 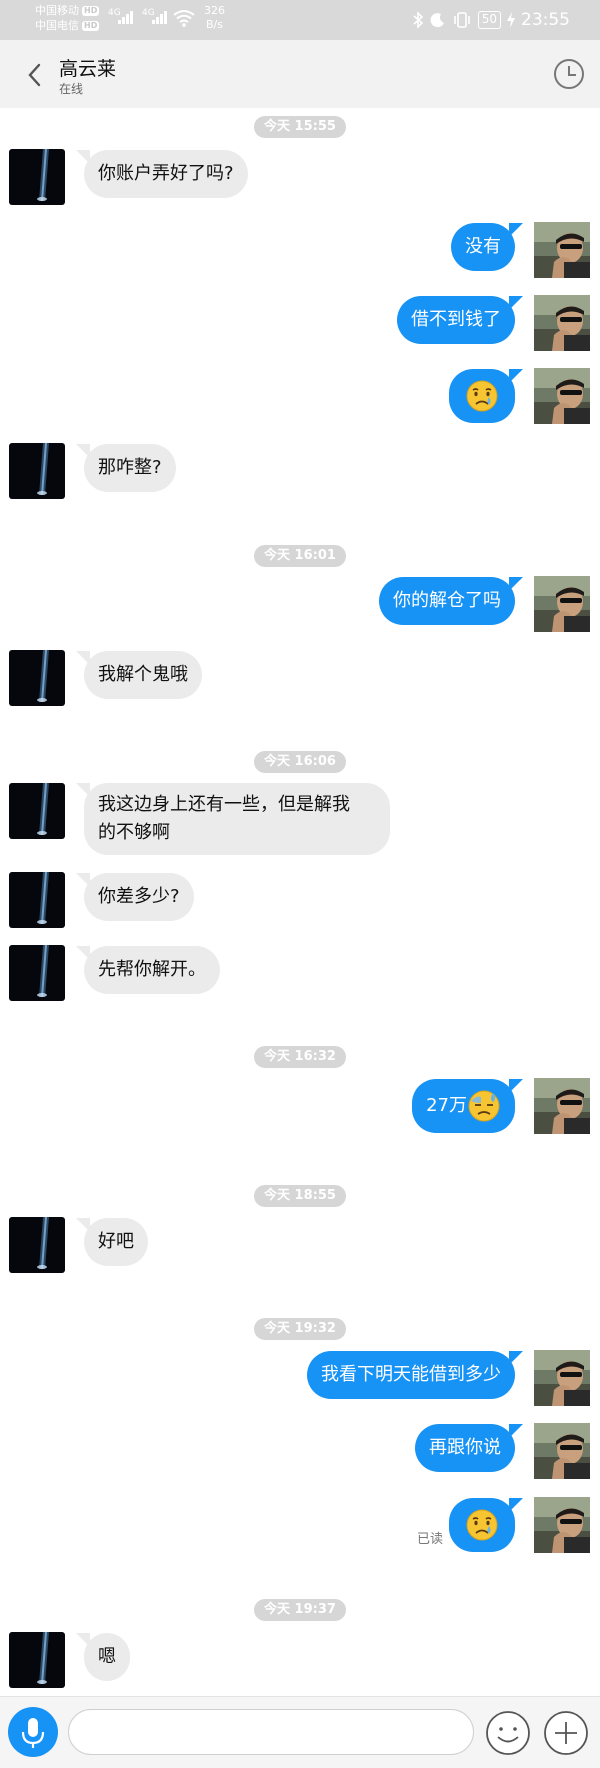 What do you see at coordinates (88, 69) in the screenshot?
I see `contact-name: 高云莱` at bounding box center [88, 69].